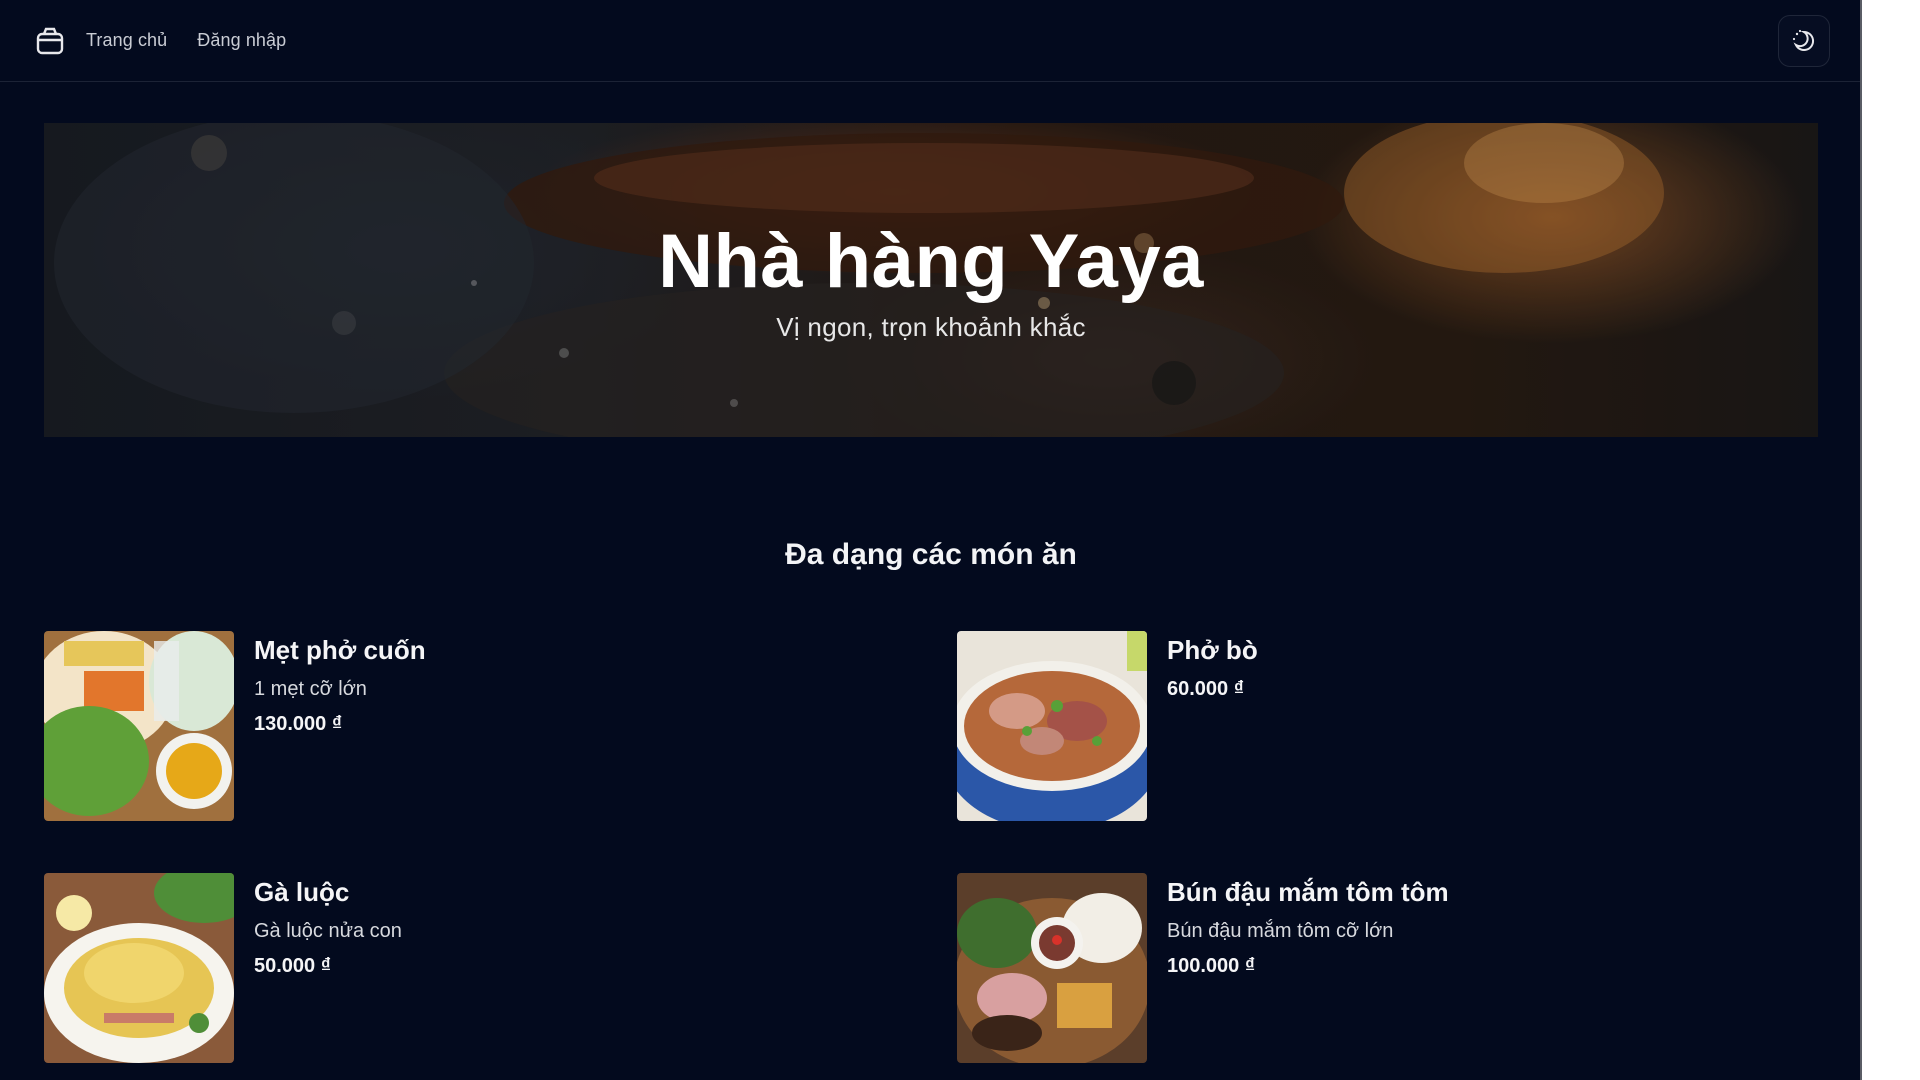 The height and width of the screenshot is (1080, 1920). I want to click on menu-item-desc: 1 mẹt cỡ lớn, so click(310, 689).